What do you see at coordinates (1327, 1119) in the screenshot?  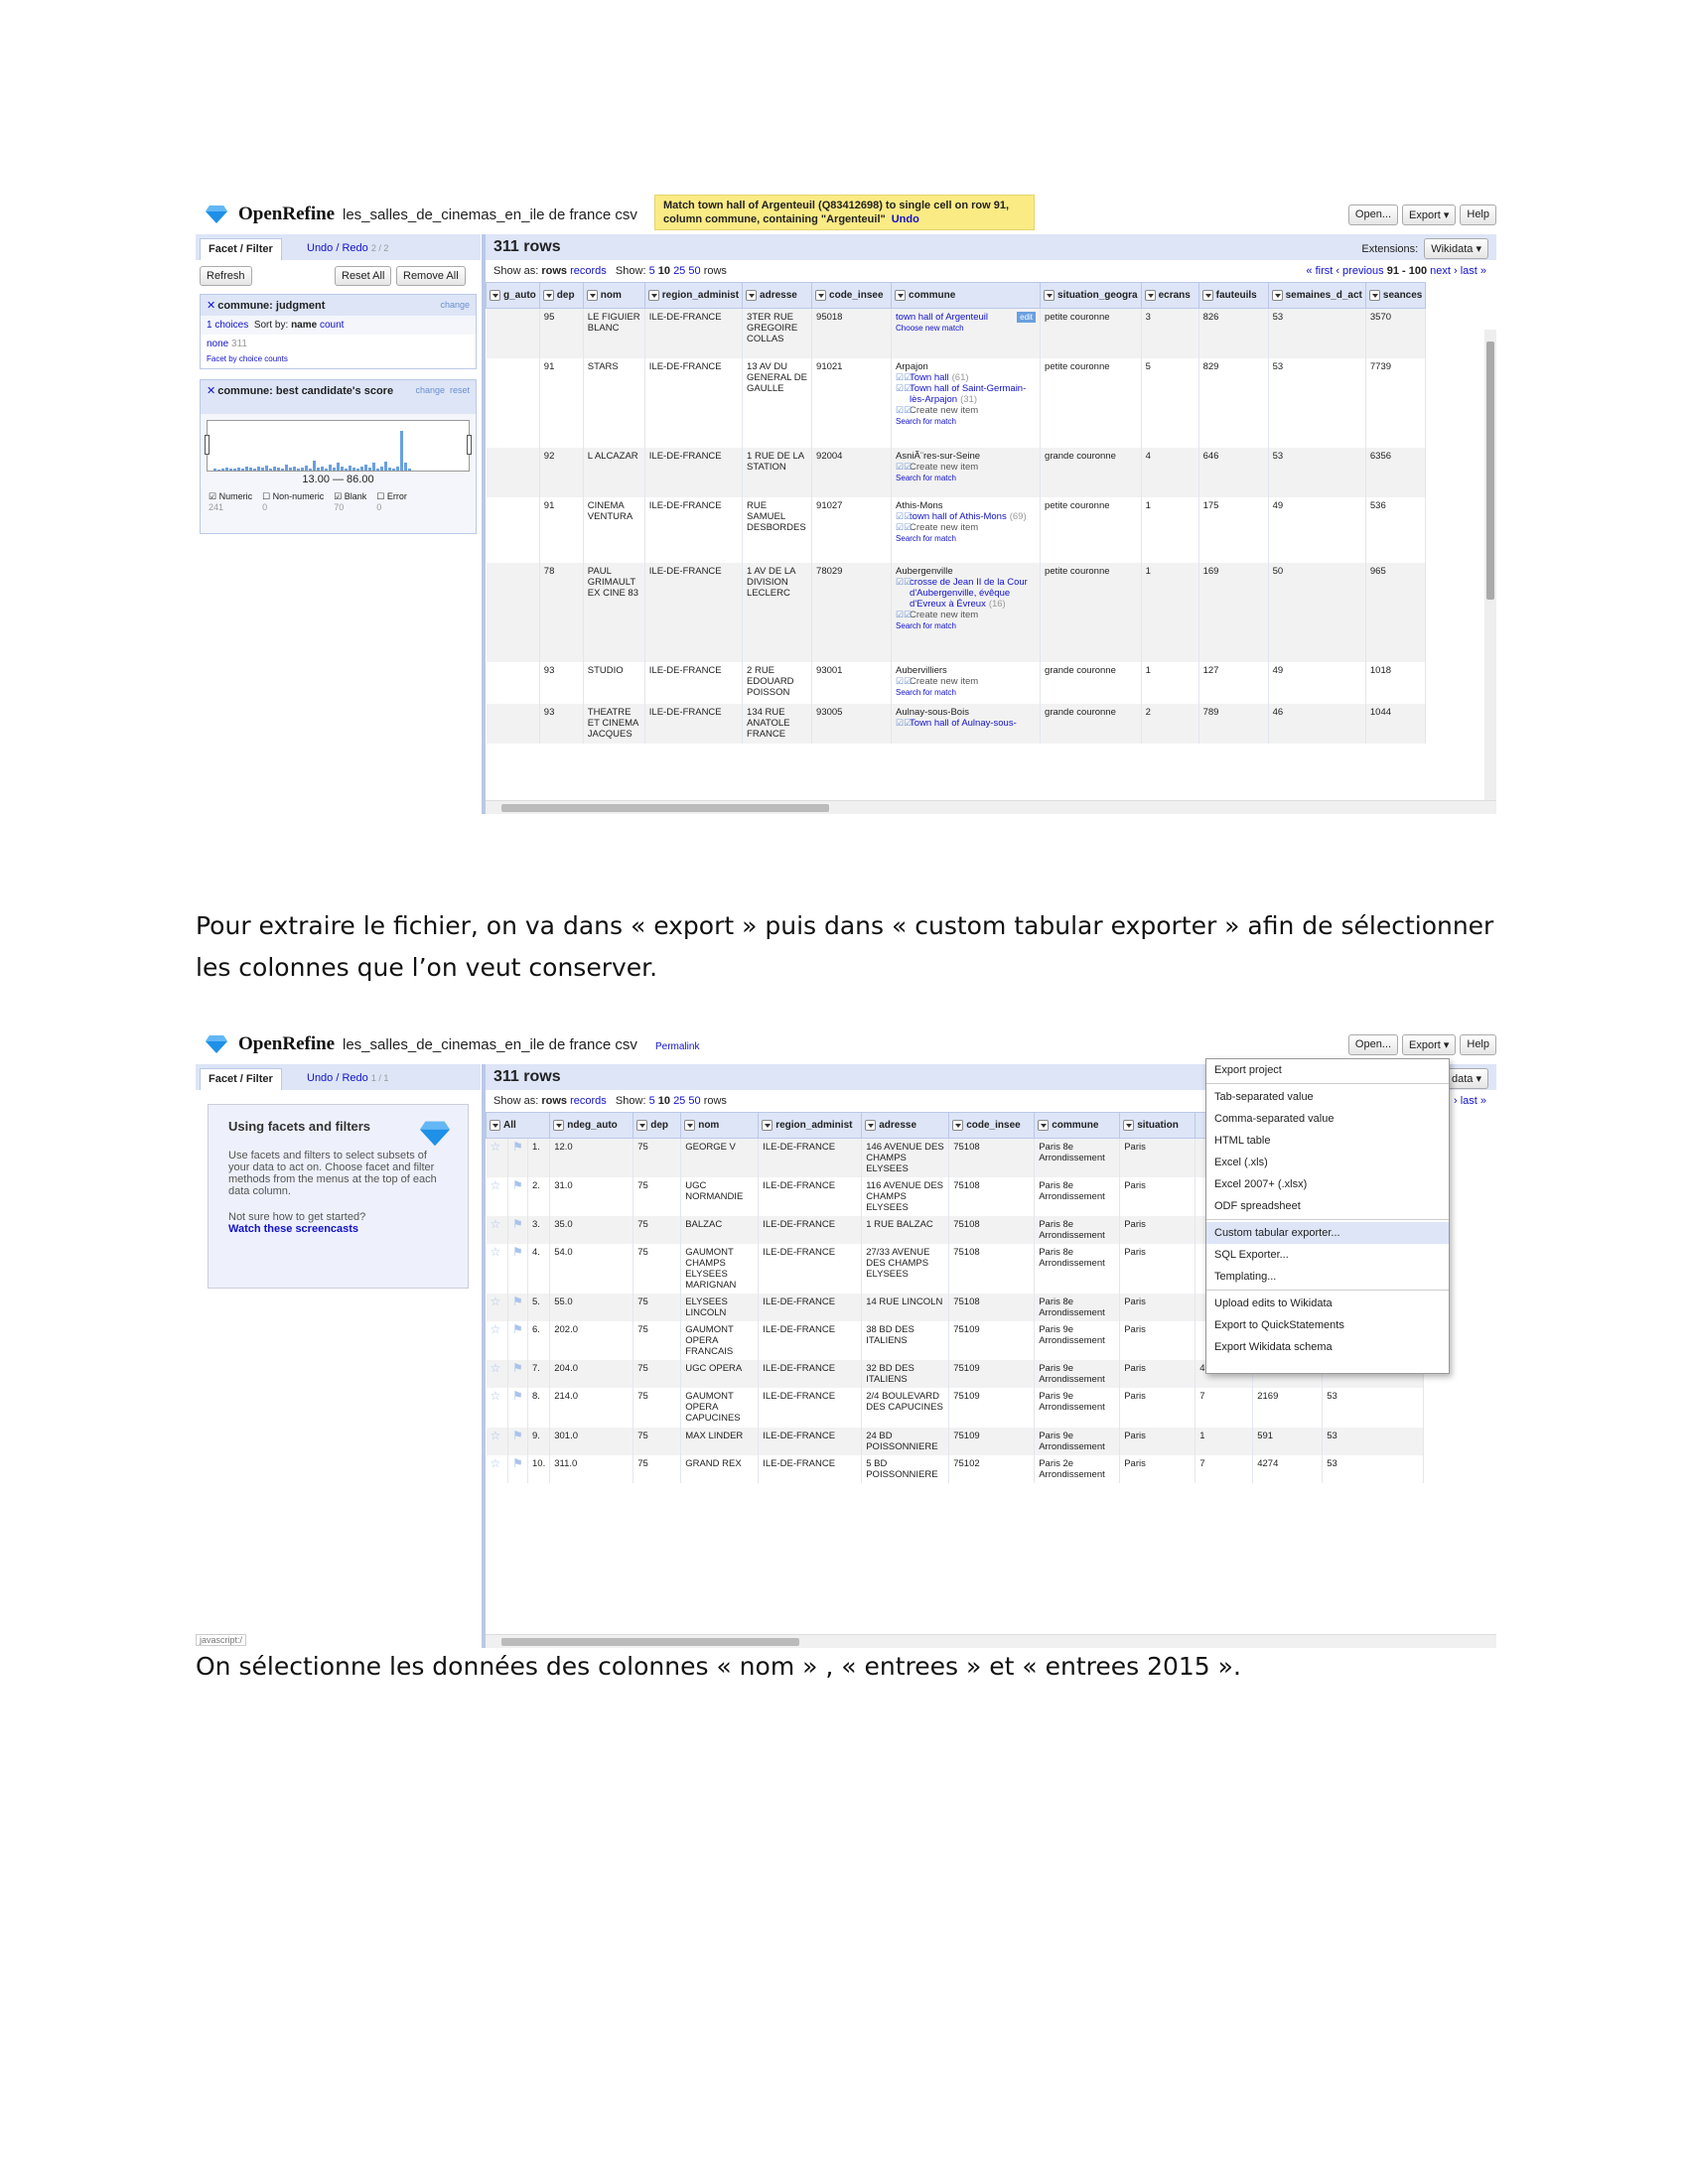 I see `menu-item: Comma-separated value` at bounding box center [1327, 1119].